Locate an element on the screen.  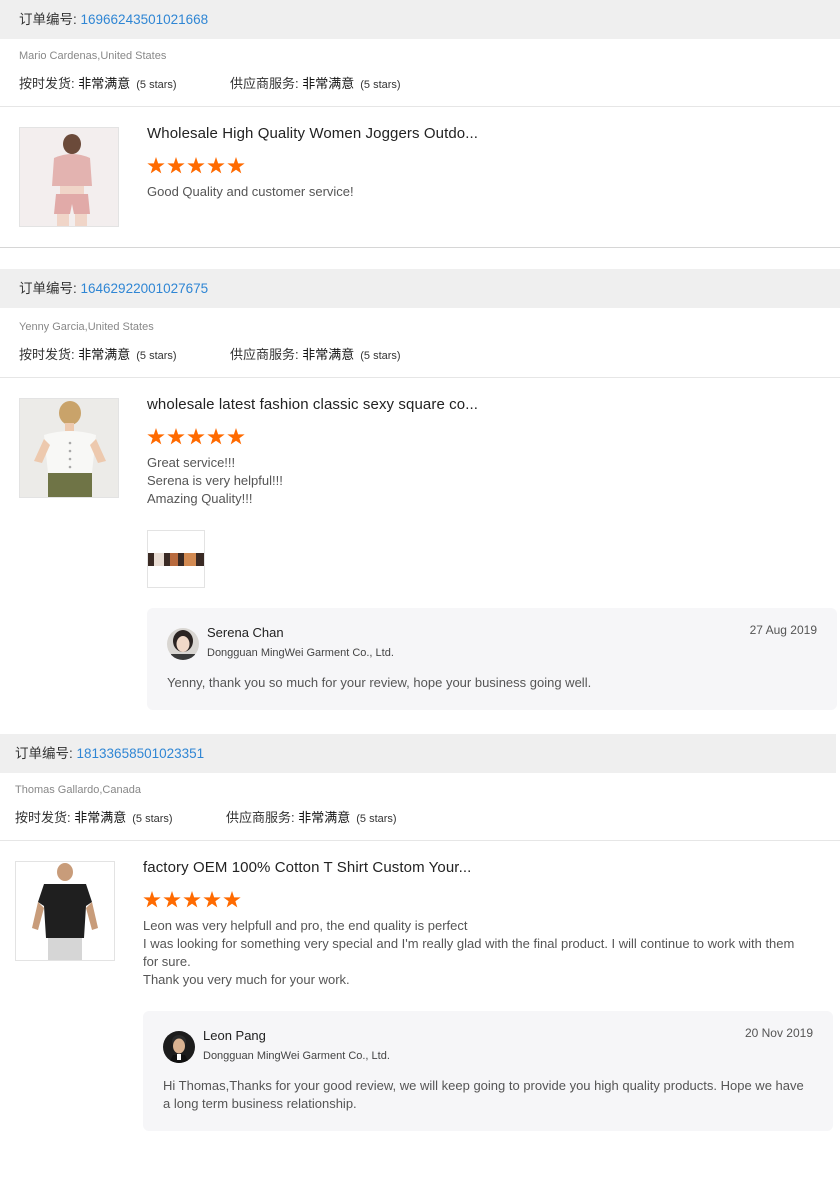
review-comment-line: Amazing Quality!!! is located at coordinates (200, 498).